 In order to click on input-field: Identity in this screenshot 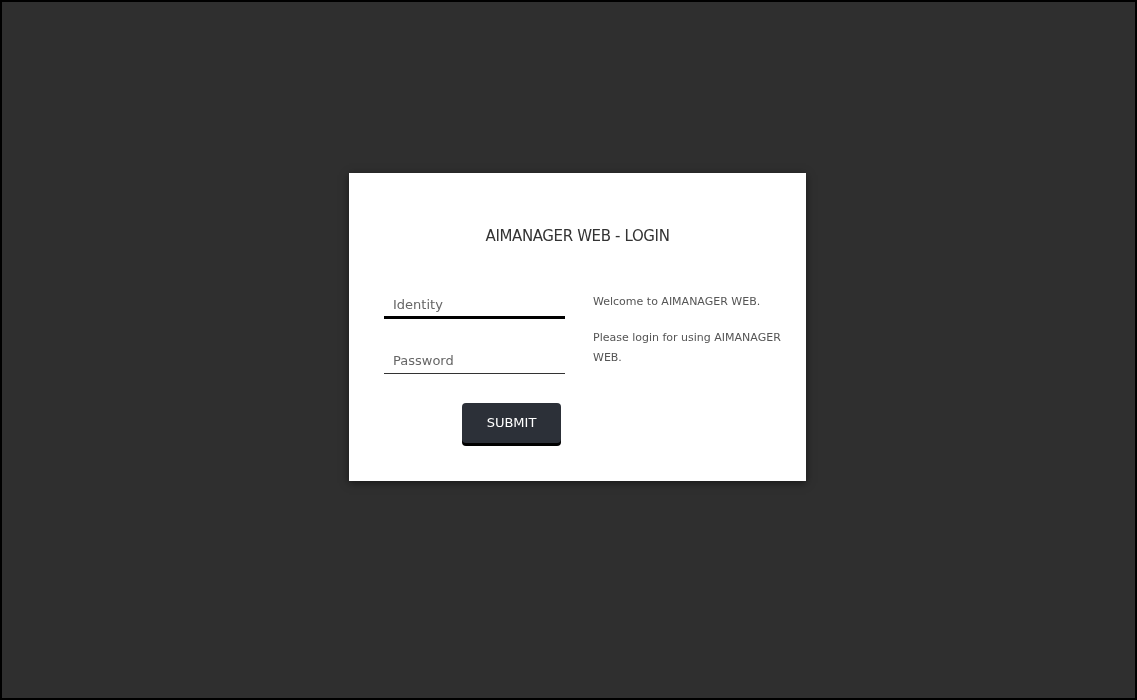, I will do `click(474, 302)`.